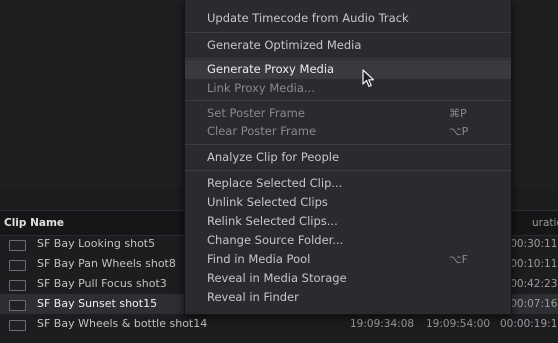 The image size is (558, 343). I want to click on menu-item-reveal-in-media-storage: Reveal in Media Storage, so click(348, 278).